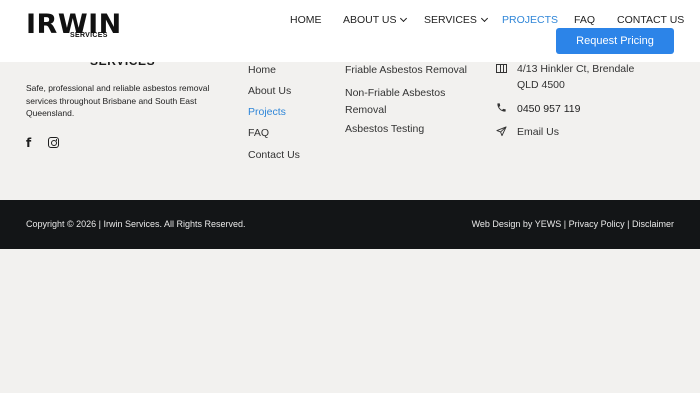 This screenshot has width=700, height=393. What do you see at coordinates (541, 85) in the screenshot?
I see `address-line-2: QLD 4500` at bounding box center [541, 85].